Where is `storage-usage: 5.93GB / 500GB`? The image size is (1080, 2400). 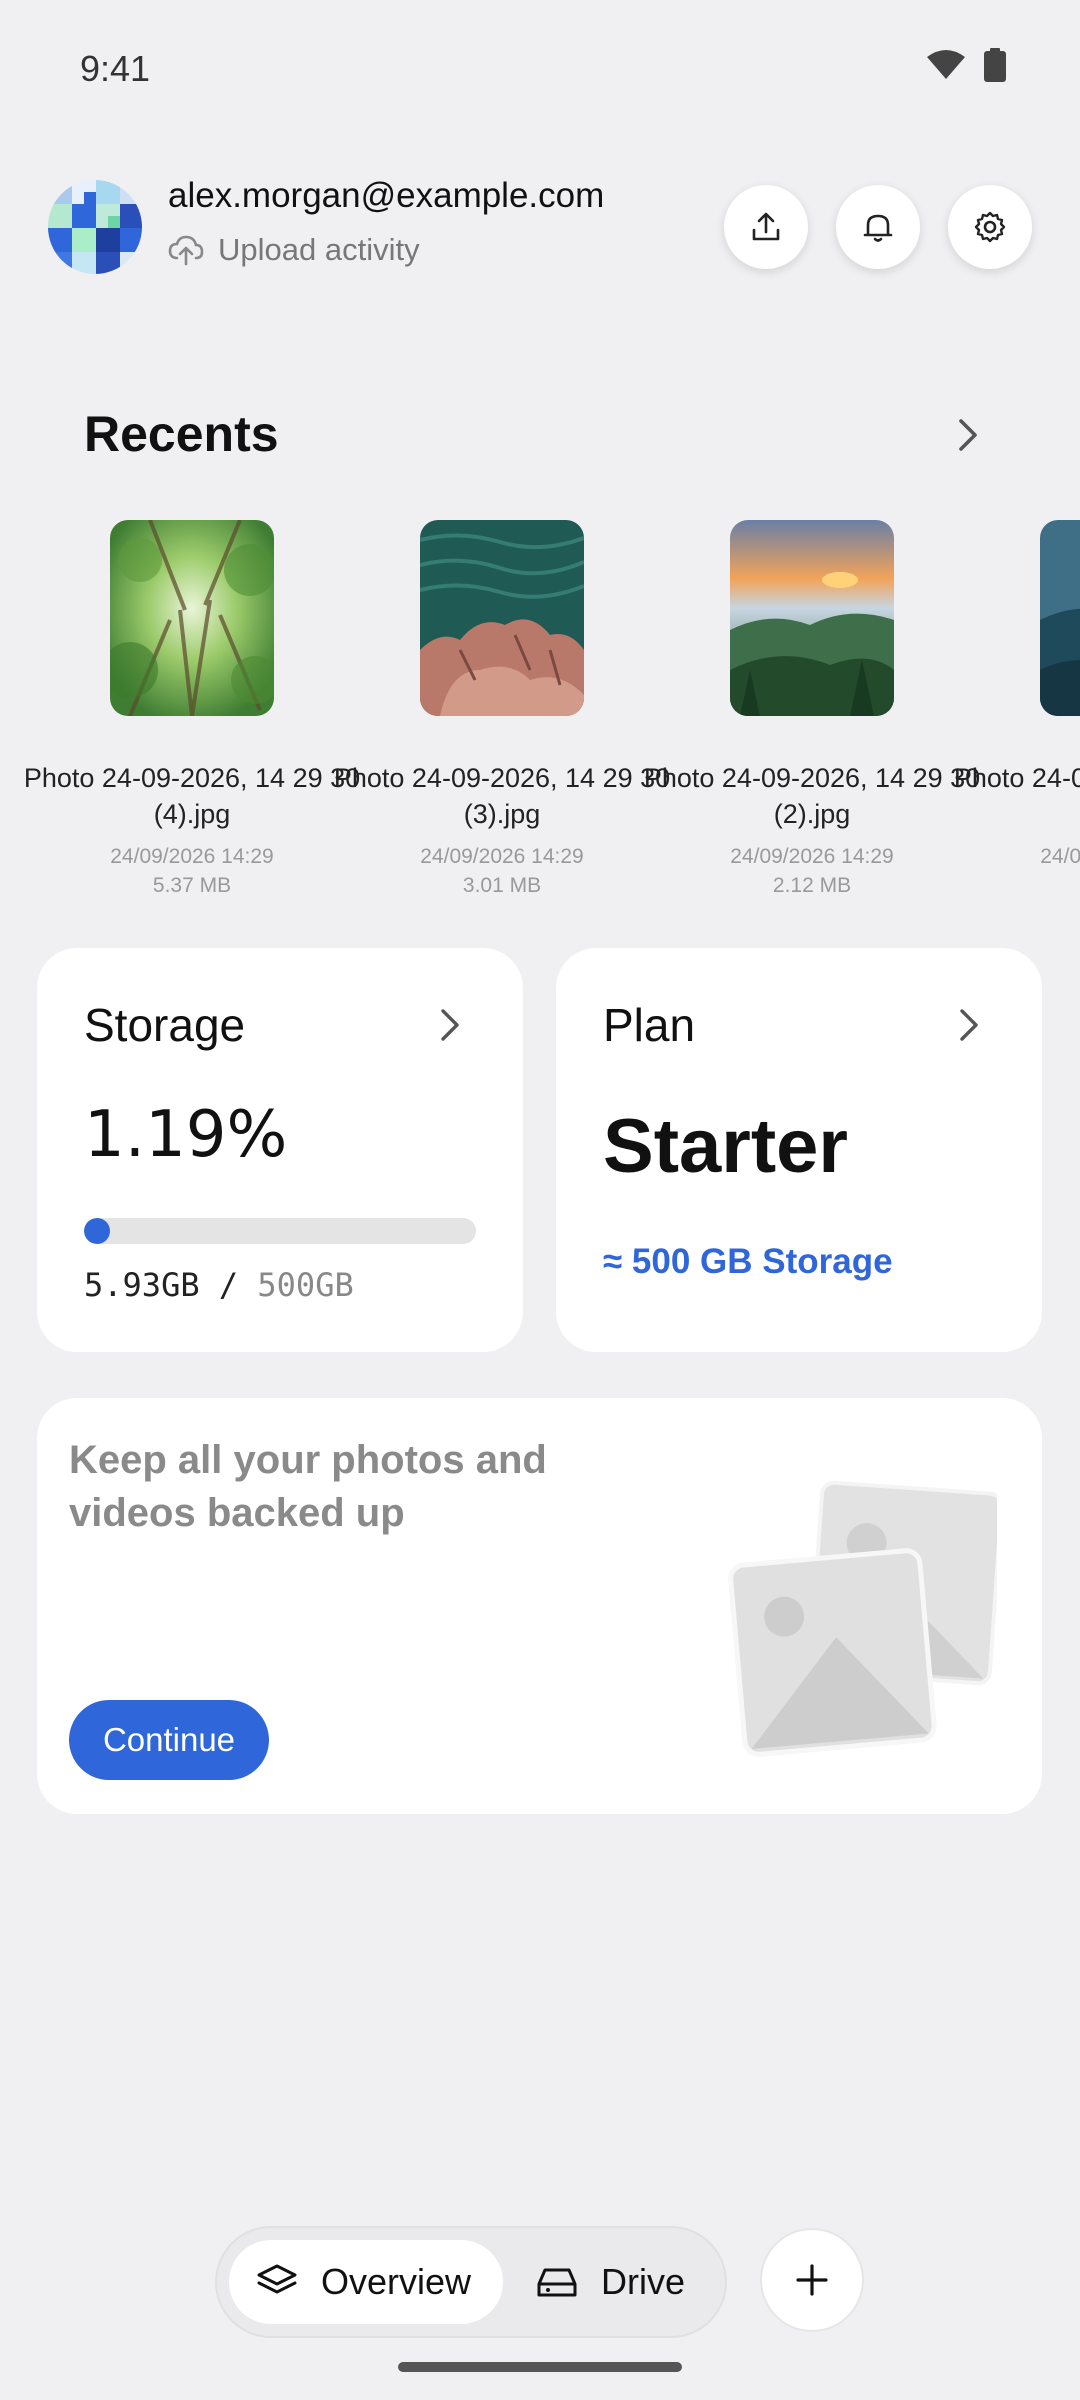
storage-usage: 5.93GB / 500GB is located at coordinates (219, 1285).